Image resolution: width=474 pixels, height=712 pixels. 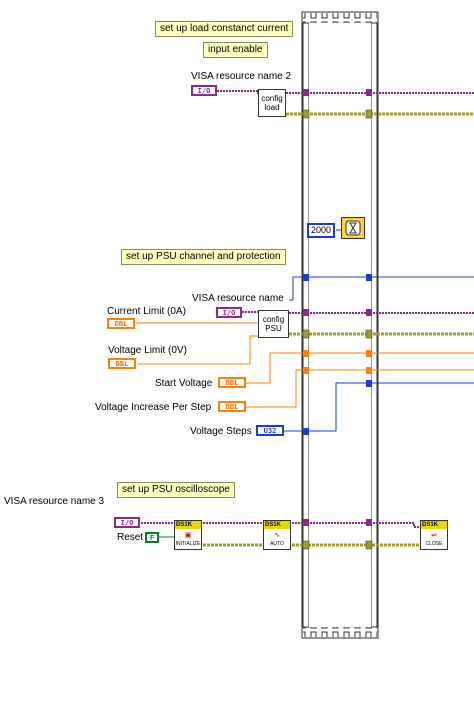 What do you see at coordinates (204, 90) in the screenshot?
I see `visa-terminal-2: I/O` at bounding box center [204, 90].